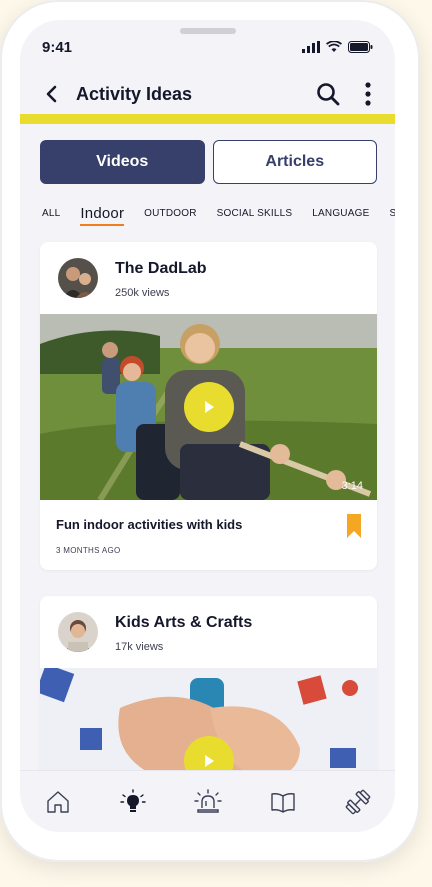 Image resolution: width=432 pixels, height=887 pixels. I want to click on filter-all: ALL, so click(51, 213).